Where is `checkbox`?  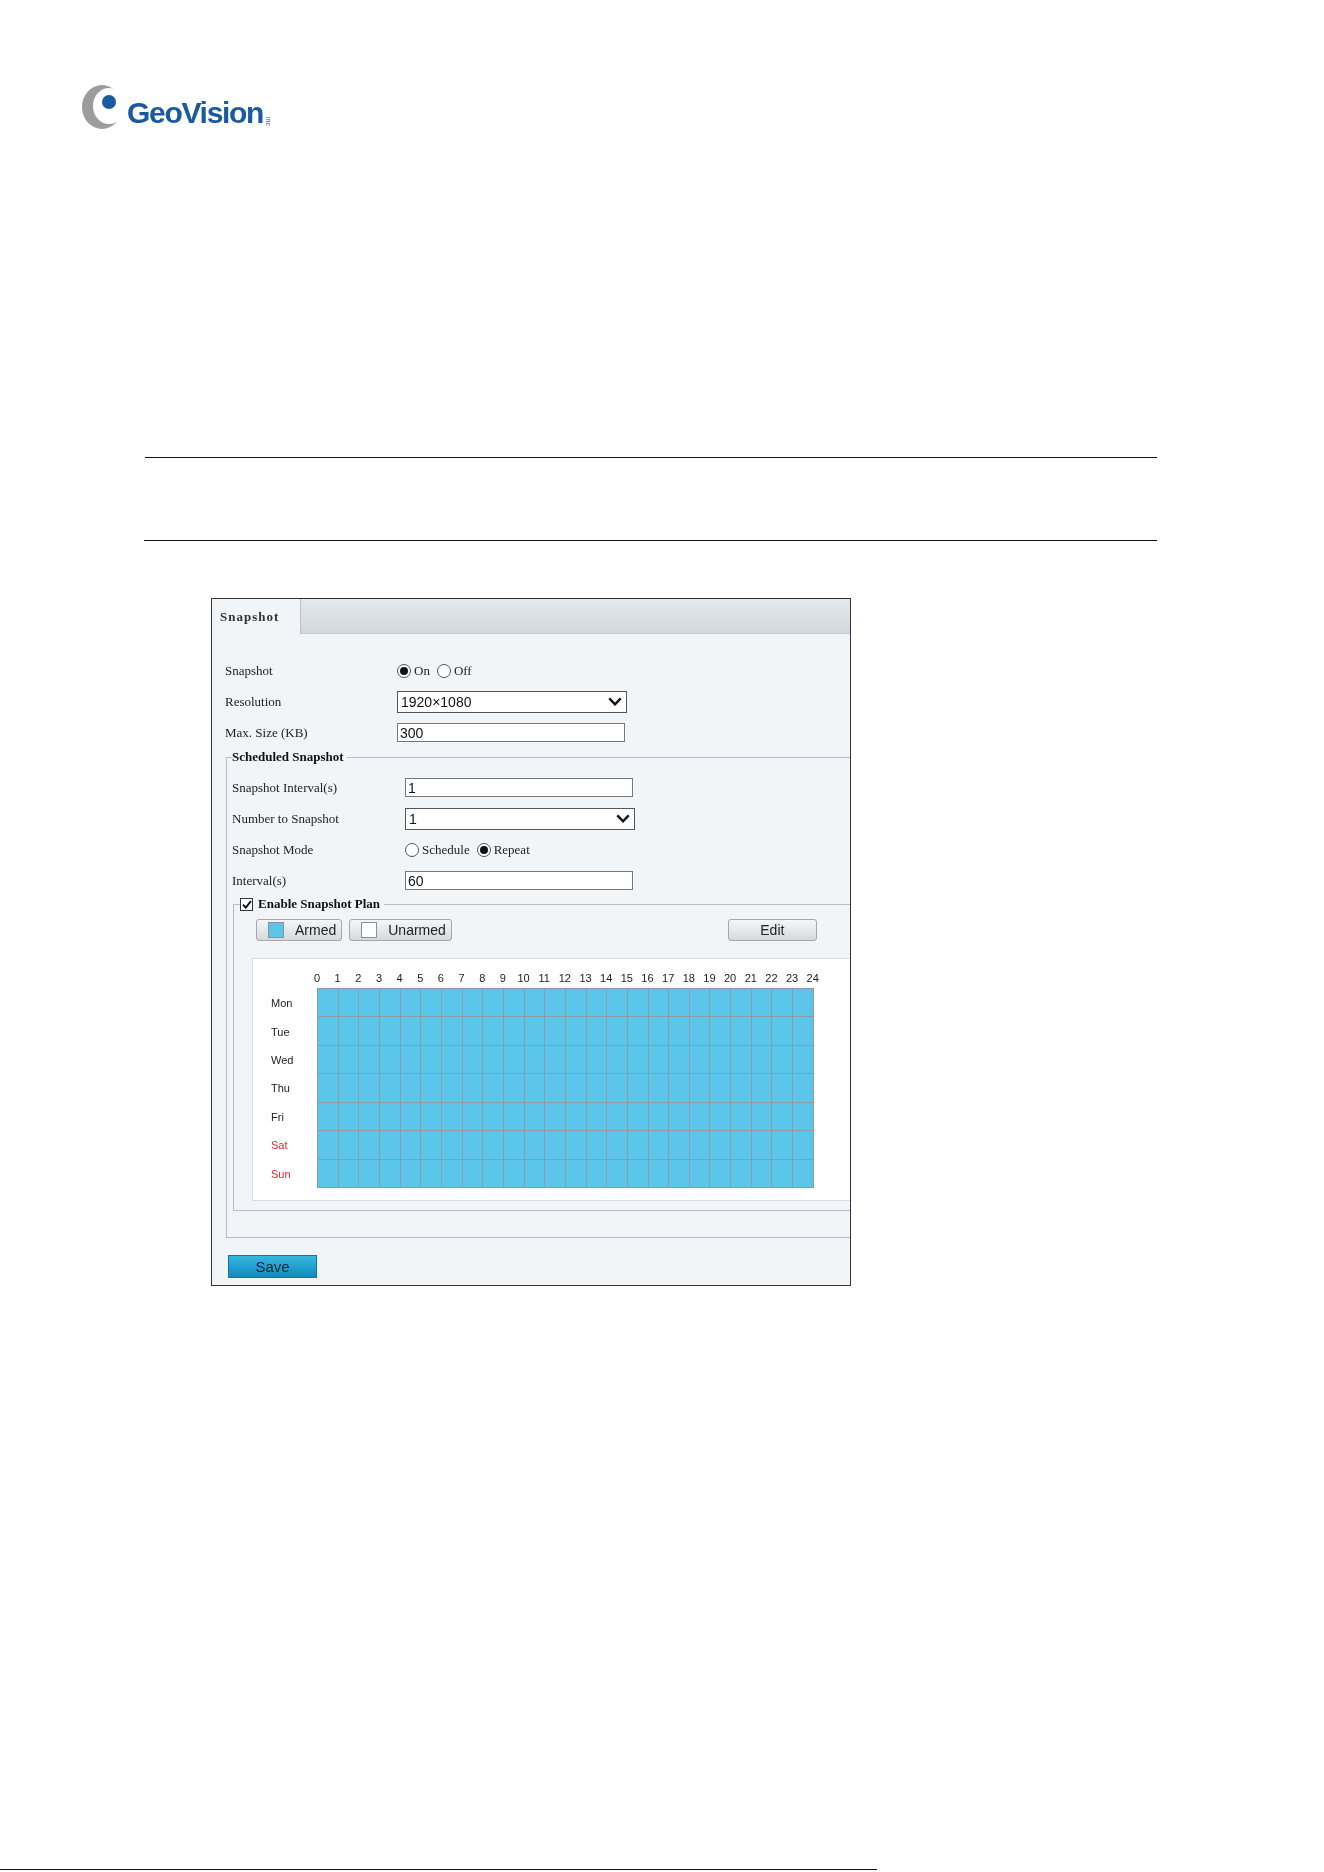 checkbox is located at coordinates (246, 904).